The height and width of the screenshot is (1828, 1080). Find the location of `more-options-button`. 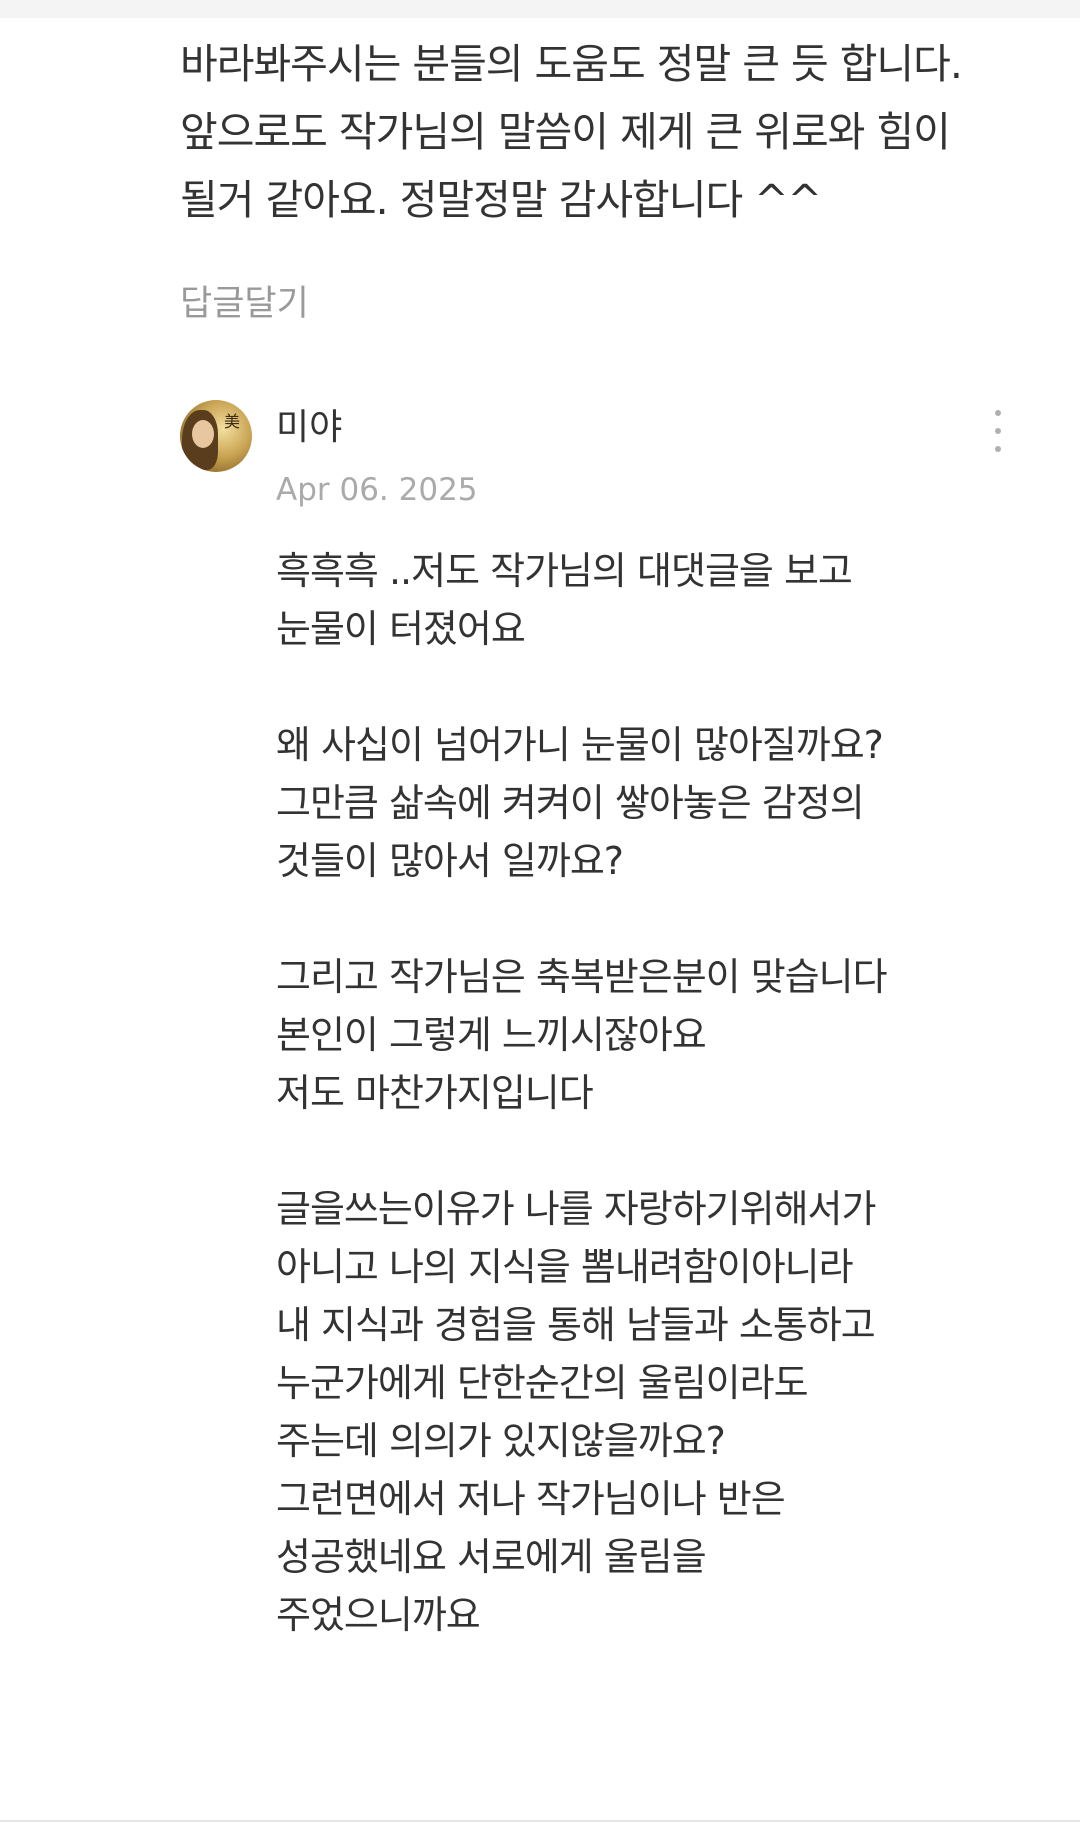

more-options-button is located at coordinates (998, 432).